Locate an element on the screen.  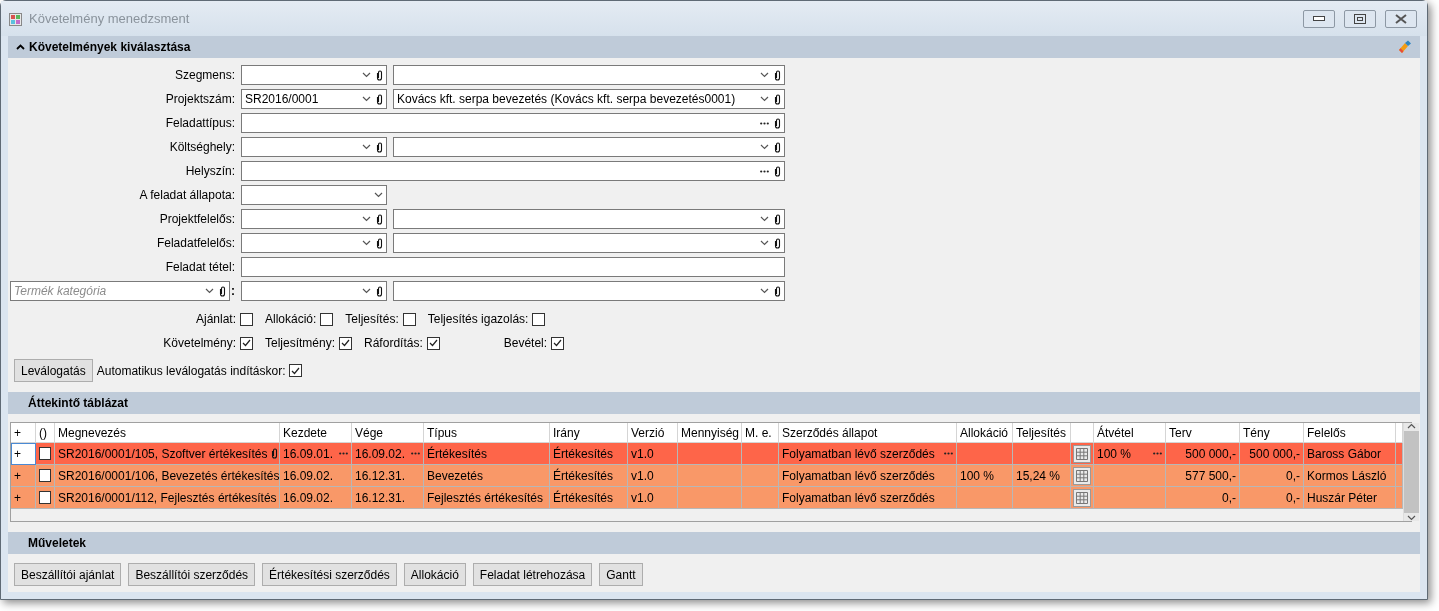
column-header: Felelős is located at coordinates (1350, 433).